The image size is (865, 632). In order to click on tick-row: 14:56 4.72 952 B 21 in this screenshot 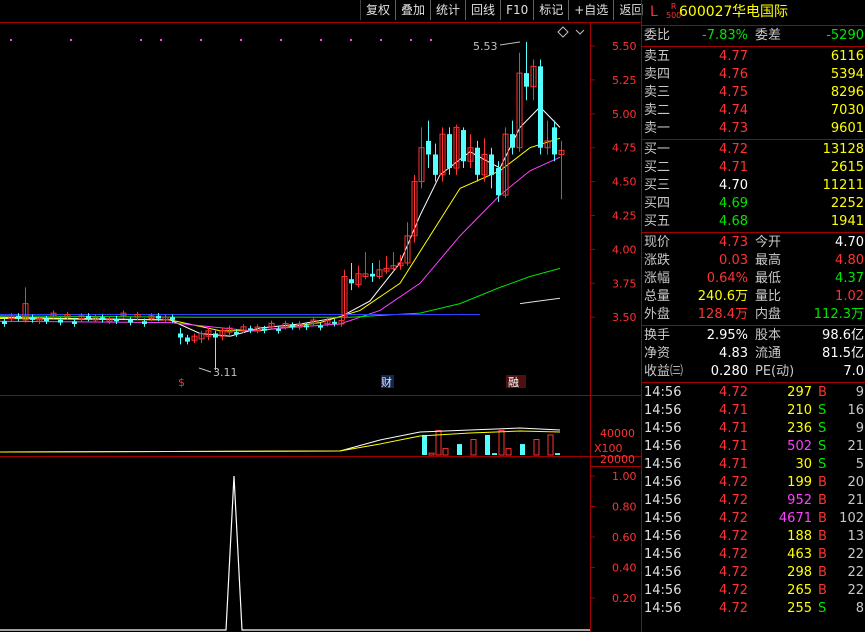, I will do `click(753, 501)`.